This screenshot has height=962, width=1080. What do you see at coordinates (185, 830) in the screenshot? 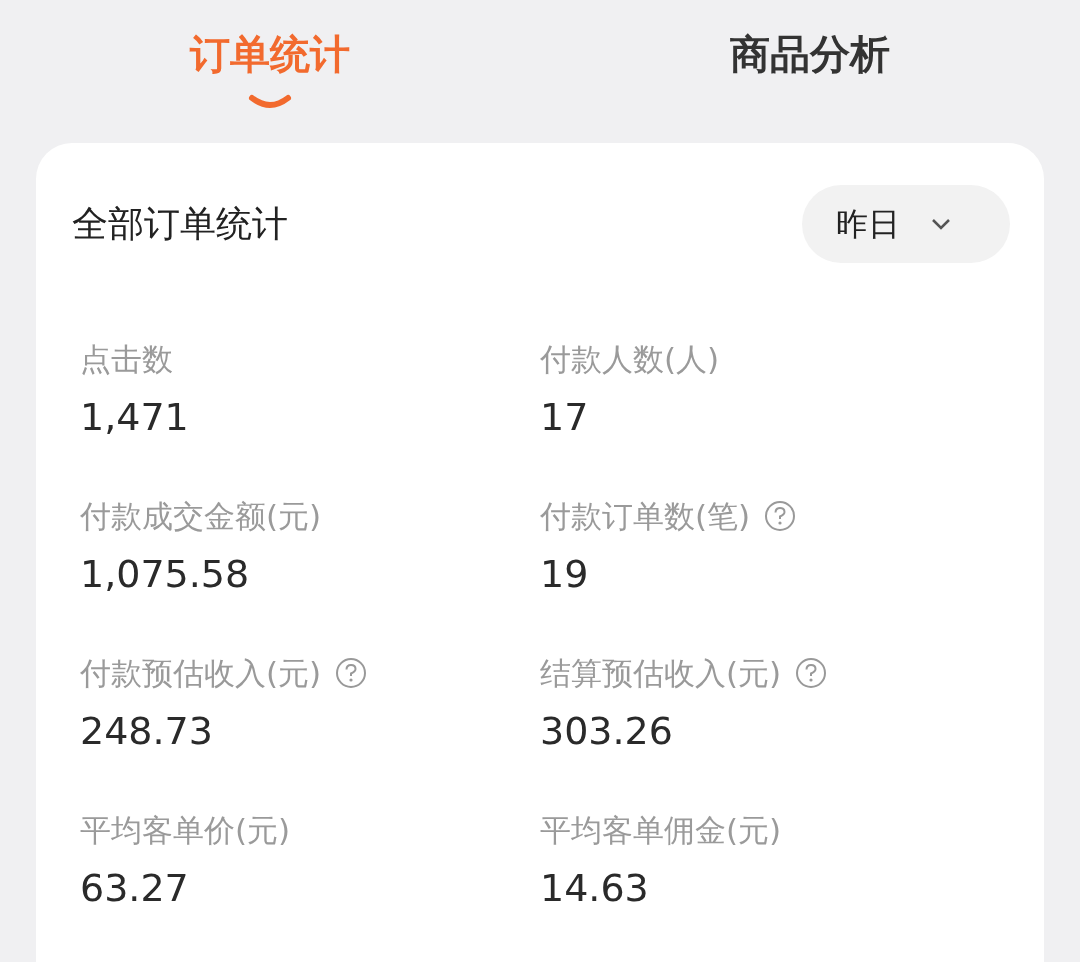
I see `stat-label: 平均客单价(元)` at bounding box center [185, 830].